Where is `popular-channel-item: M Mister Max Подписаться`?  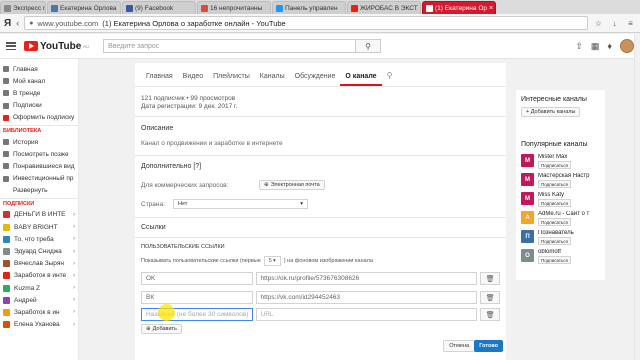 popular-channel-item: M Mister Max Подписаться is located at coordinates (560, 161).